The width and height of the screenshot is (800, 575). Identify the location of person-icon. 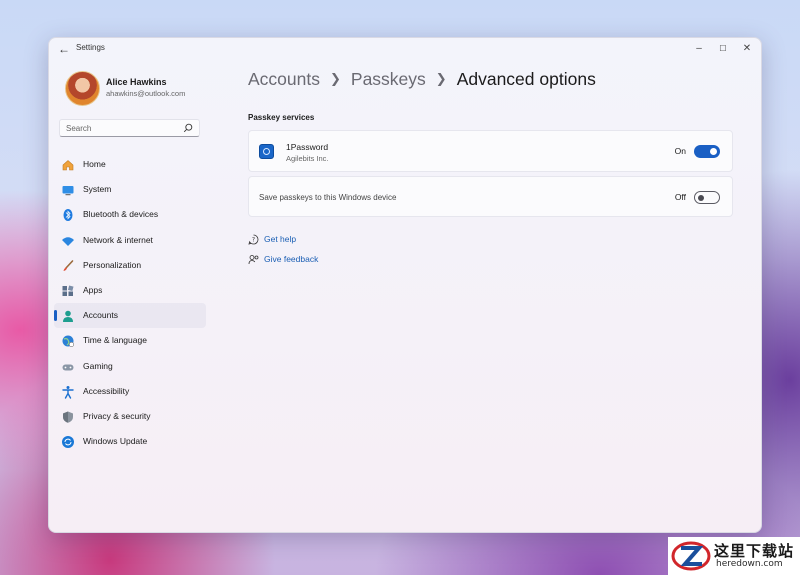
(68, 316).